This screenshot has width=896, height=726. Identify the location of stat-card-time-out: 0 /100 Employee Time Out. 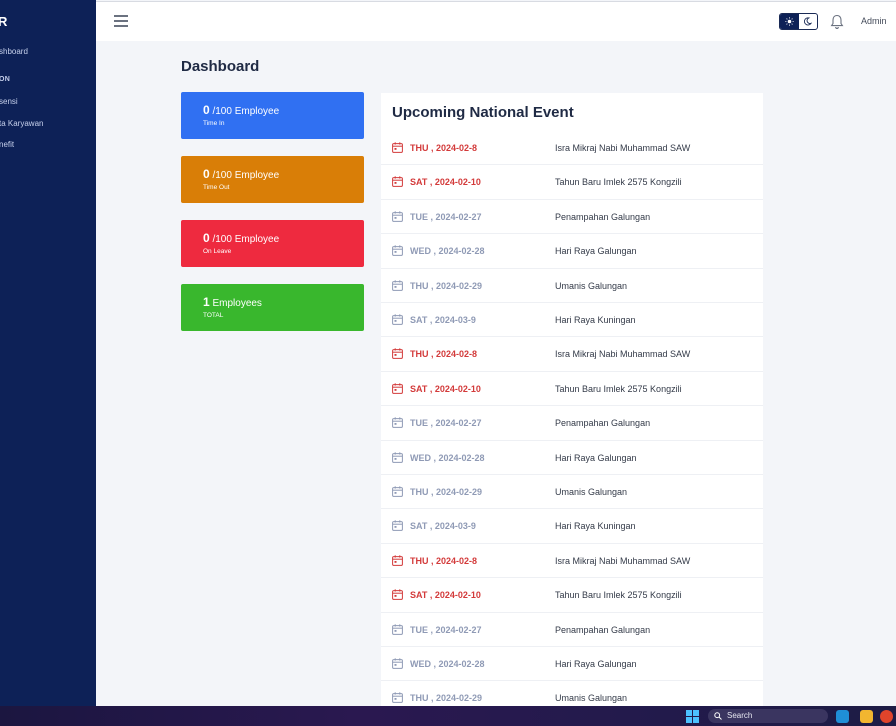
(272, 179).